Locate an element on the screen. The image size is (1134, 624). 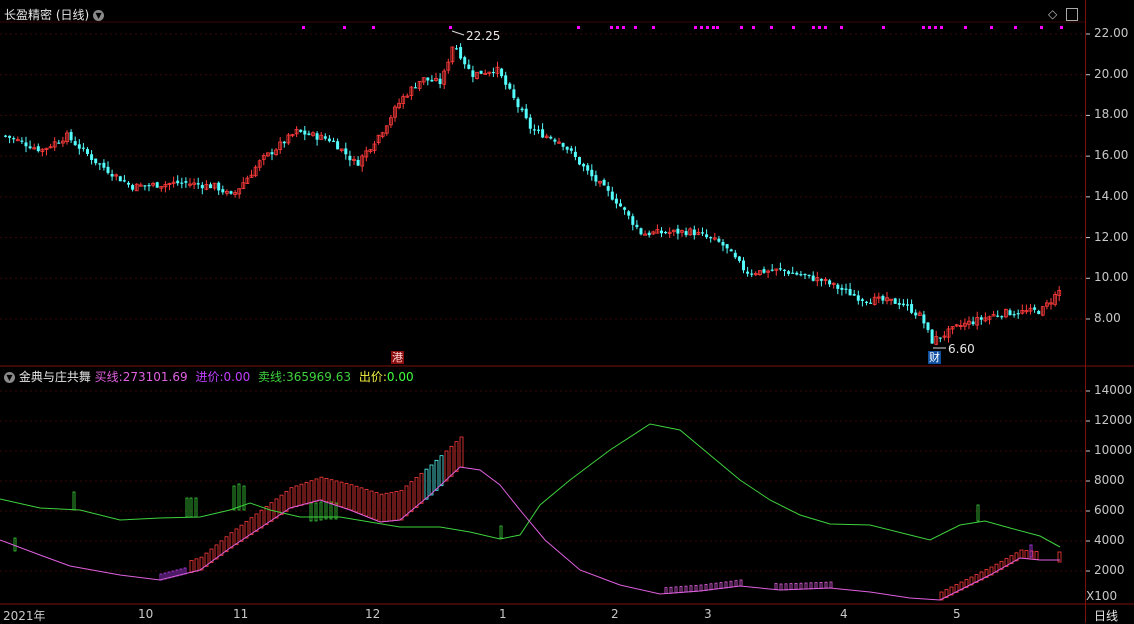
indicator-tick: 4000 is located at coordinates (1109, 540).